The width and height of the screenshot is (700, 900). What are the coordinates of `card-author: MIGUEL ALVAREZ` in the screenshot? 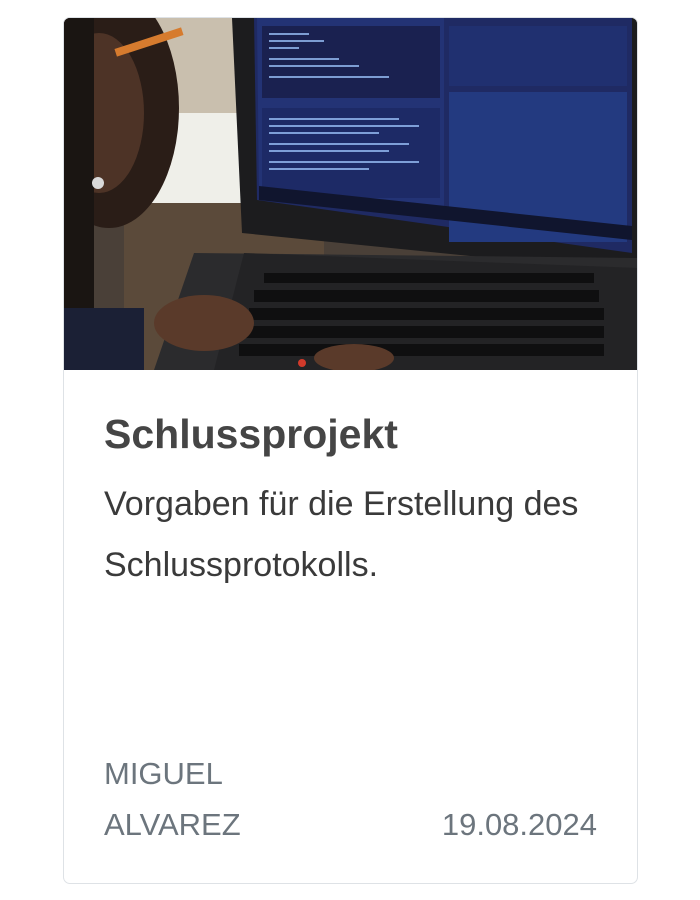 It's located at (172, 799).